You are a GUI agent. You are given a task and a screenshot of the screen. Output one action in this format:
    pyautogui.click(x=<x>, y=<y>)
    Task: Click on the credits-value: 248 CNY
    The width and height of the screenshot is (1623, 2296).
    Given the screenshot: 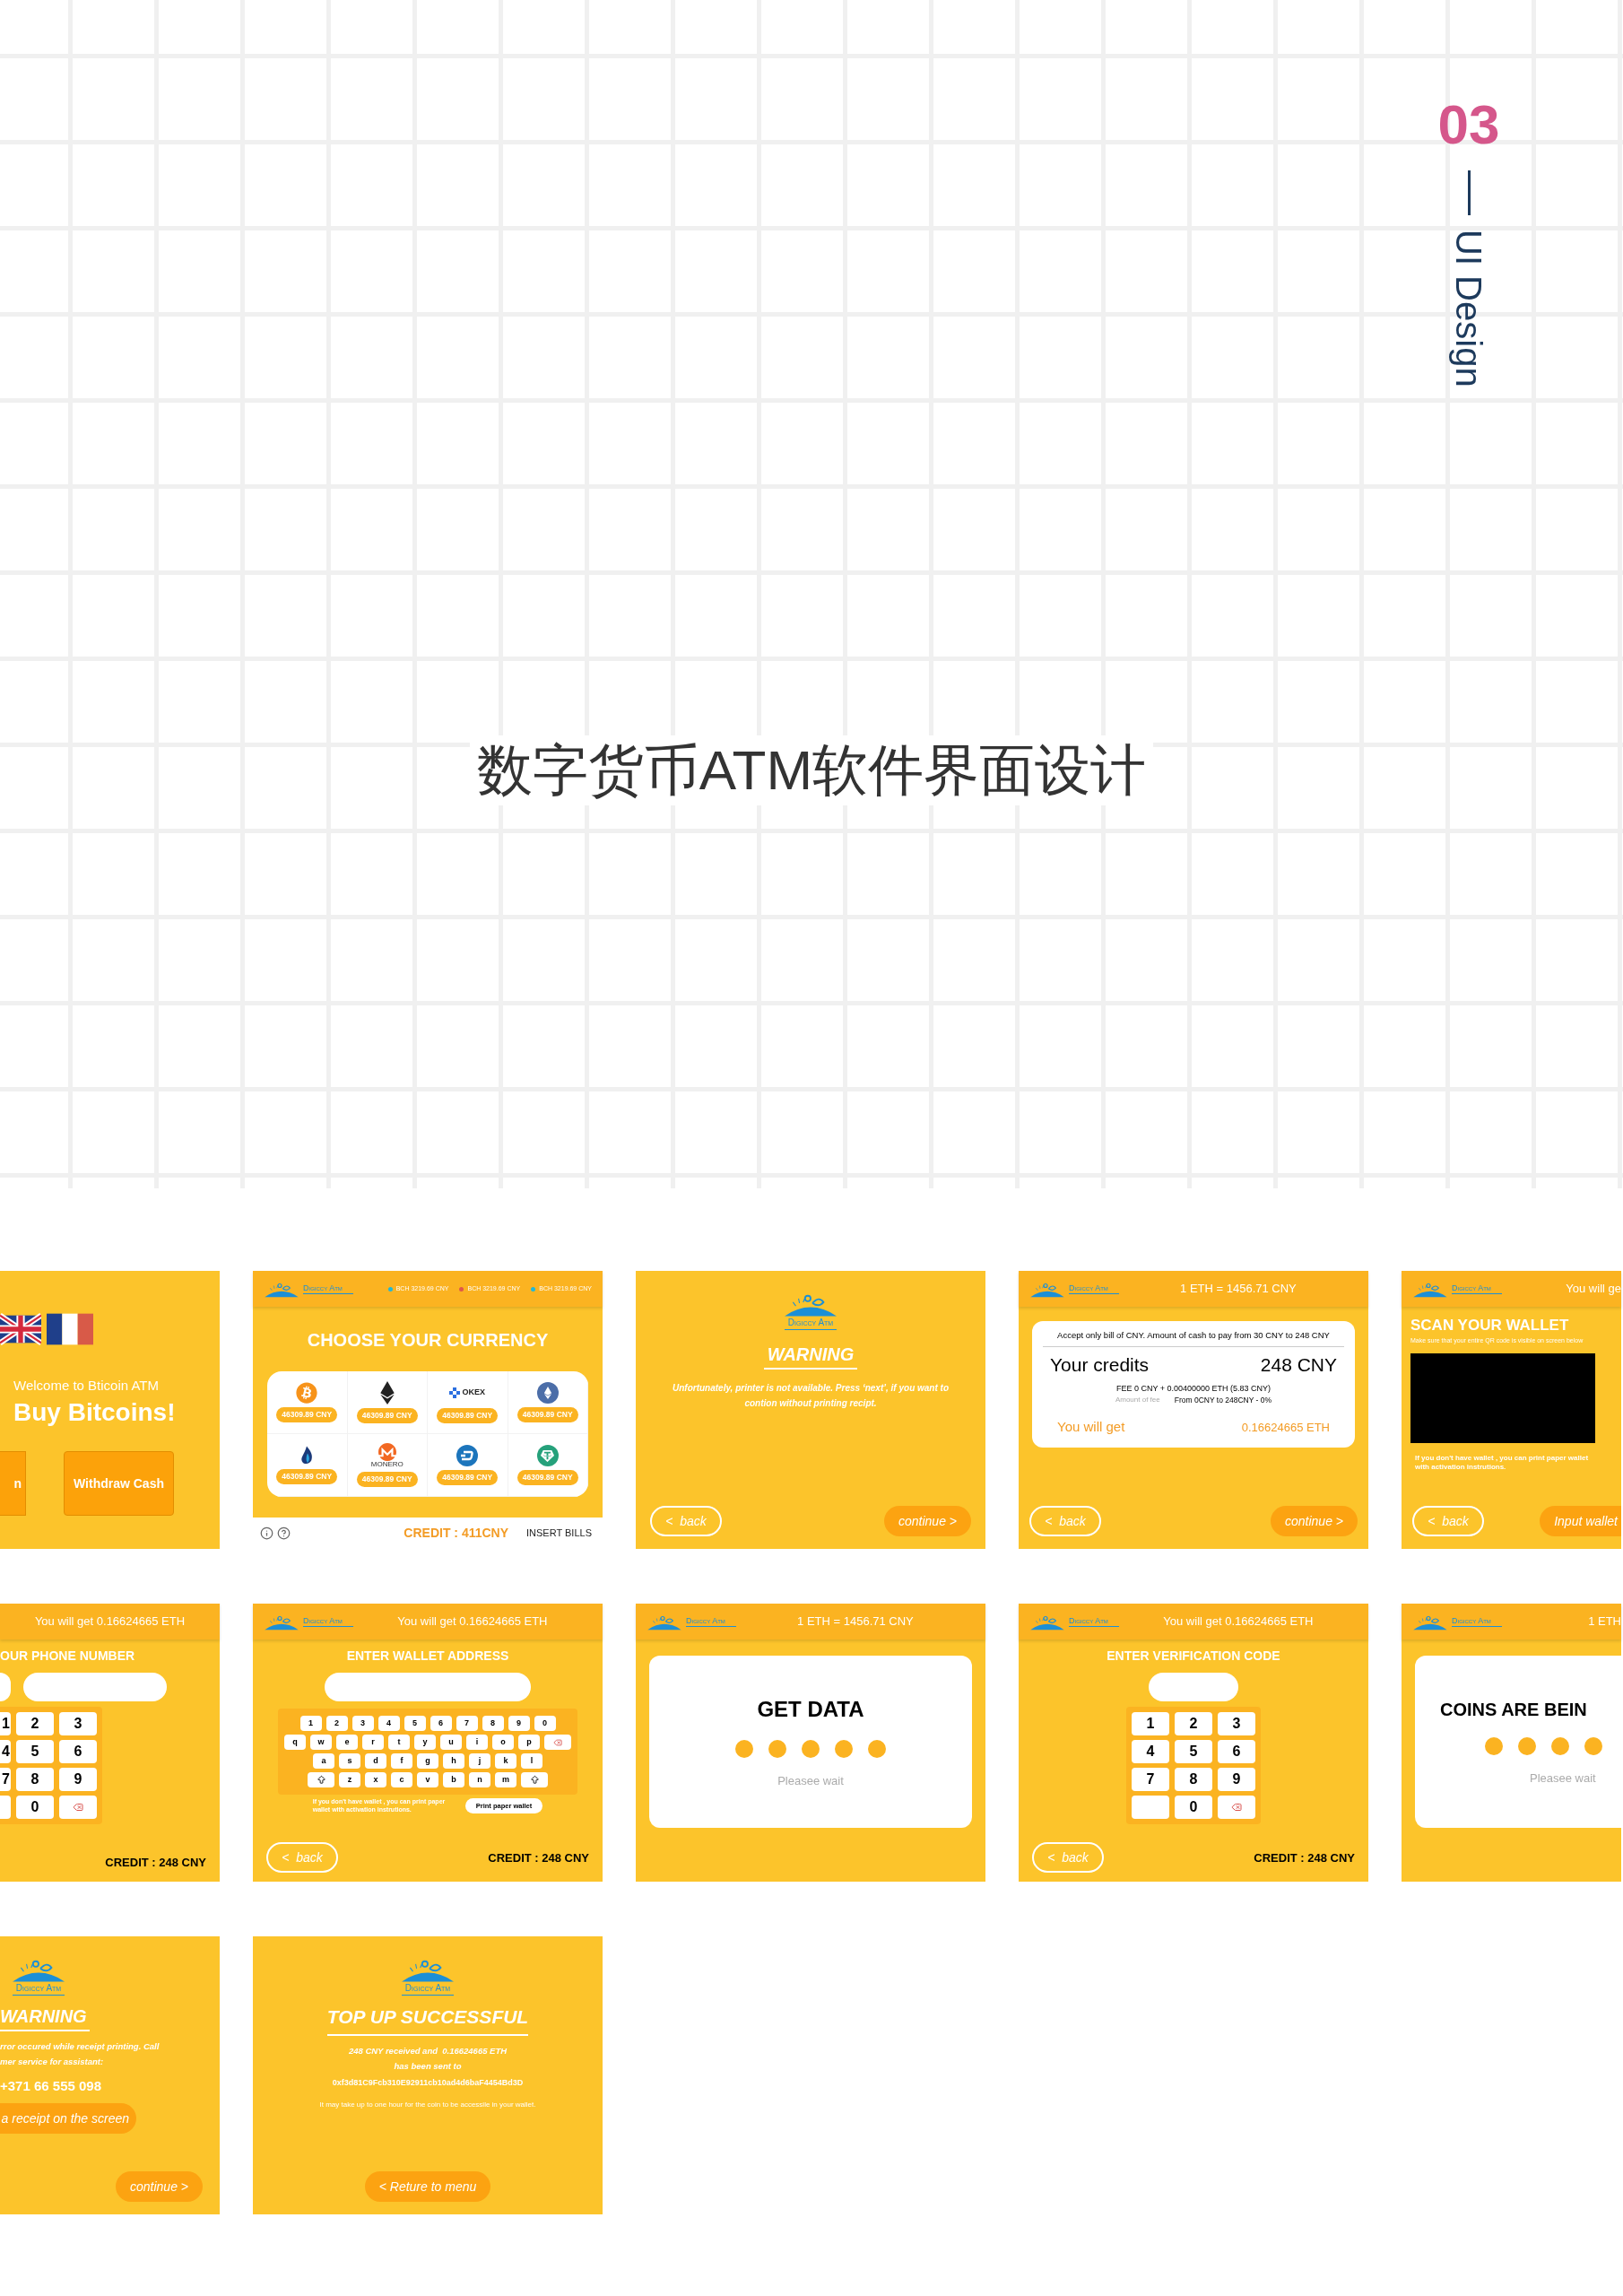 What is the action you would take?
    pyautogui.click(x=1298, y=1365)
    